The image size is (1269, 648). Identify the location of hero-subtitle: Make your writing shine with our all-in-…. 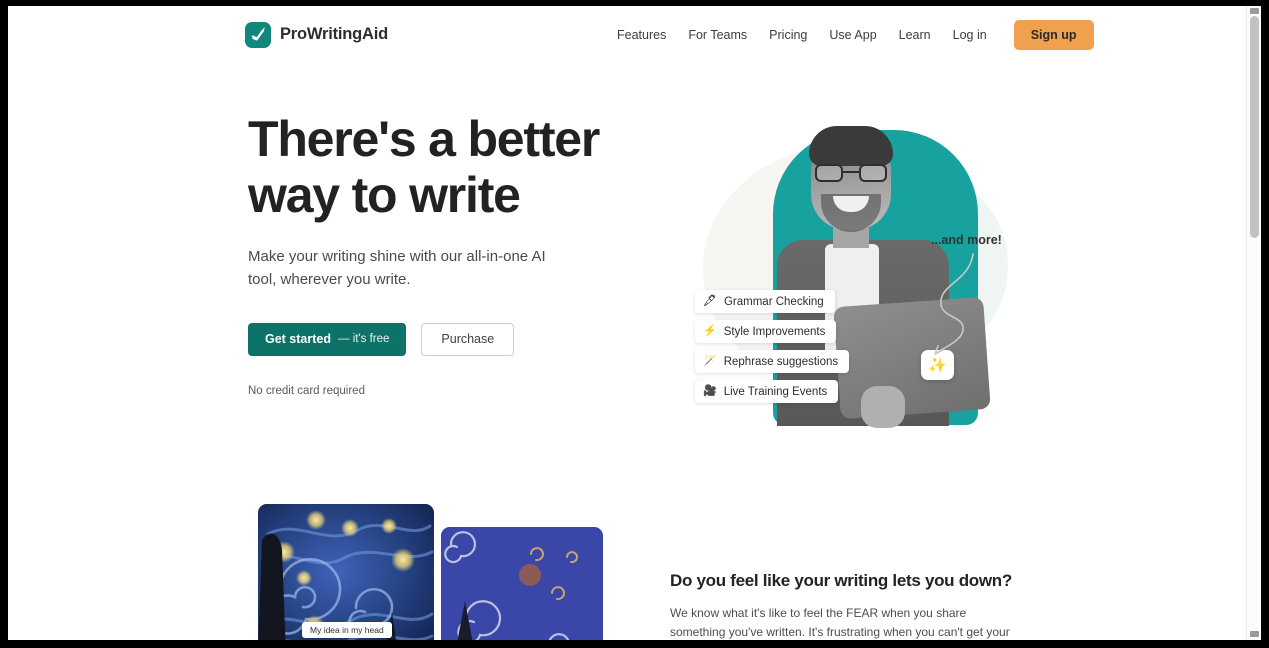
(397, 268).